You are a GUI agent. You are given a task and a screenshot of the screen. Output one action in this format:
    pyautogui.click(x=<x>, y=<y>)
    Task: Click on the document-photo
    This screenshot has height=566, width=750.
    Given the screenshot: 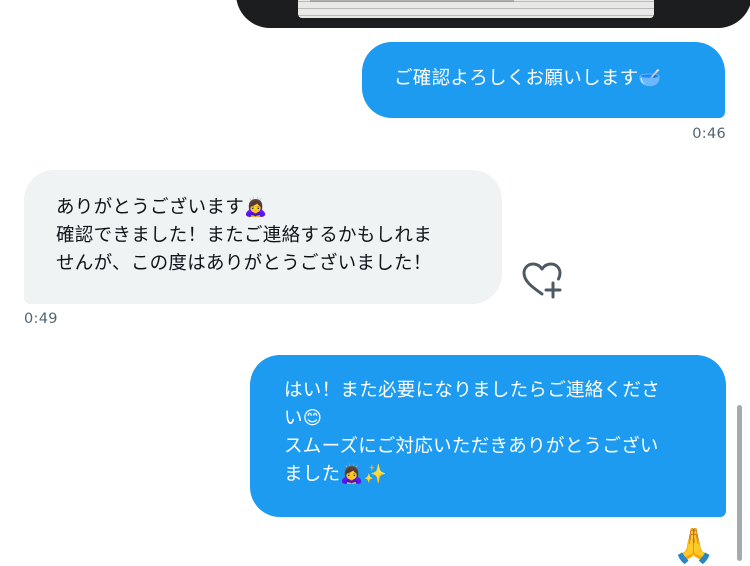 What is the action you would take?
    pyautogui.click(x=476, y=9)
    